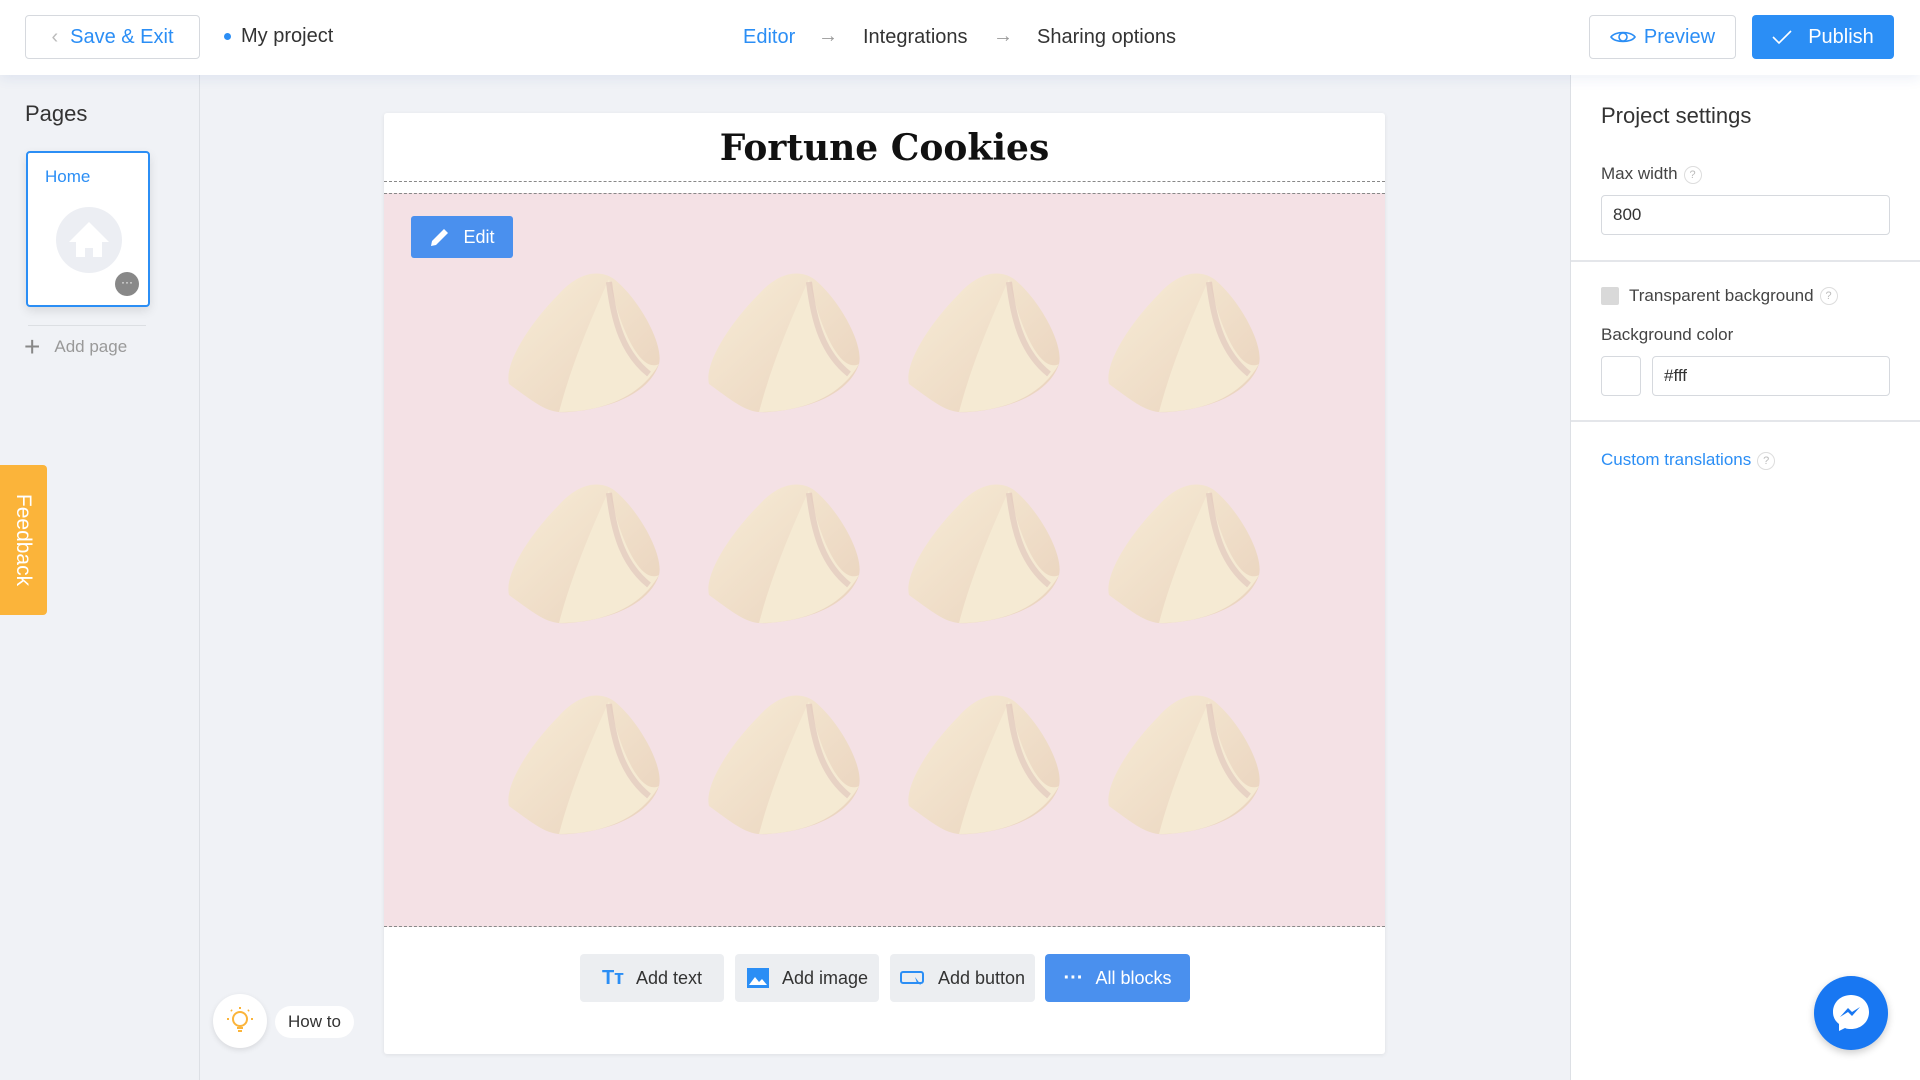 This screenshot has height=1080, width=1920. I want to click on feedback-label: Feedback, so click(24, 540).